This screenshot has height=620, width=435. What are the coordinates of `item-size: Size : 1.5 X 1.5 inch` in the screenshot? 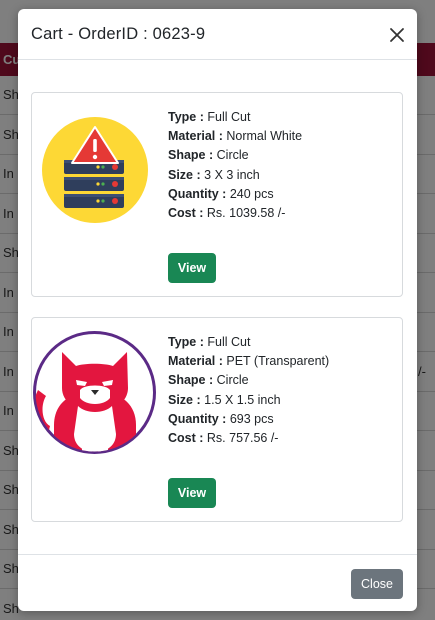 It's located at (224, 399).